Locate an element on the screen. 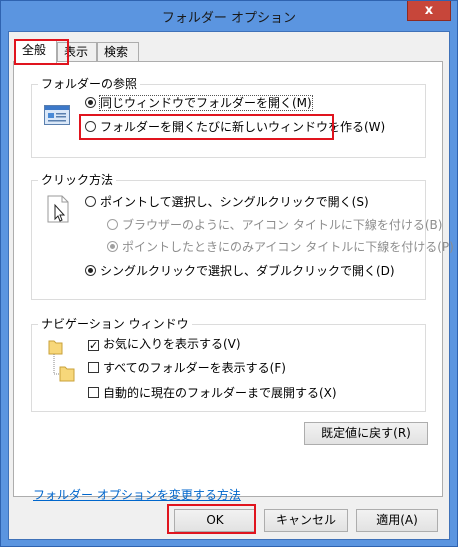 This screenshot has width=458, height=547. option-same-window-label: 同じウィンドウでフォルダーを開く(M) is located at coordinates (206, 103).